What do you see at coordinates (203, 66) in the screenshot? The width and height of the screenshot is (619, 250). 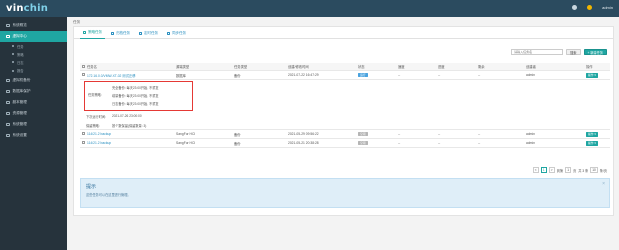 I see `column-header: 源端类型` at bounding box center [203, 66].